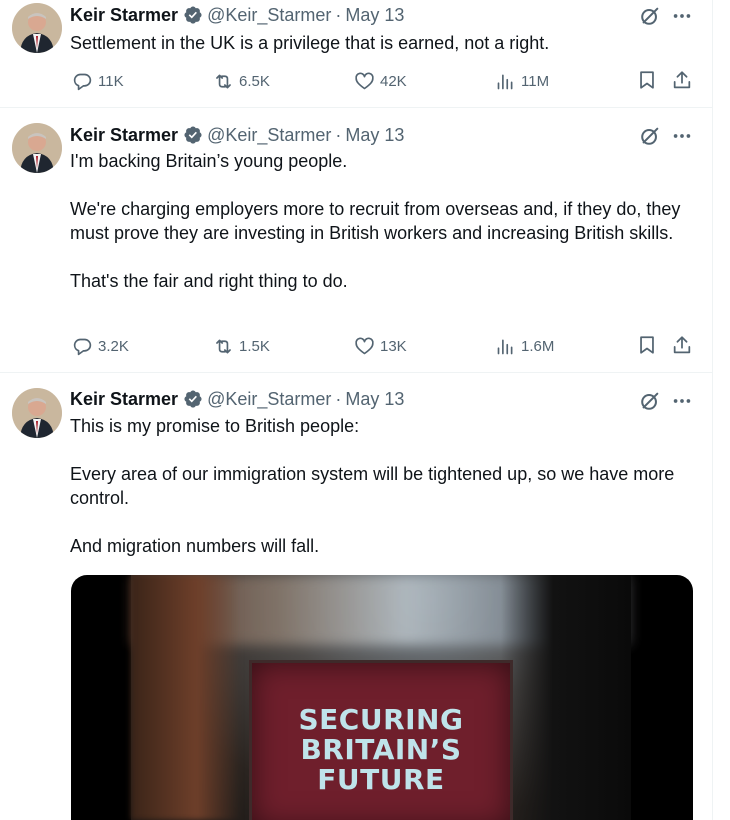 This screenshot has width=730, height=820. I want to click on video-left-blur, so click(186, 697).